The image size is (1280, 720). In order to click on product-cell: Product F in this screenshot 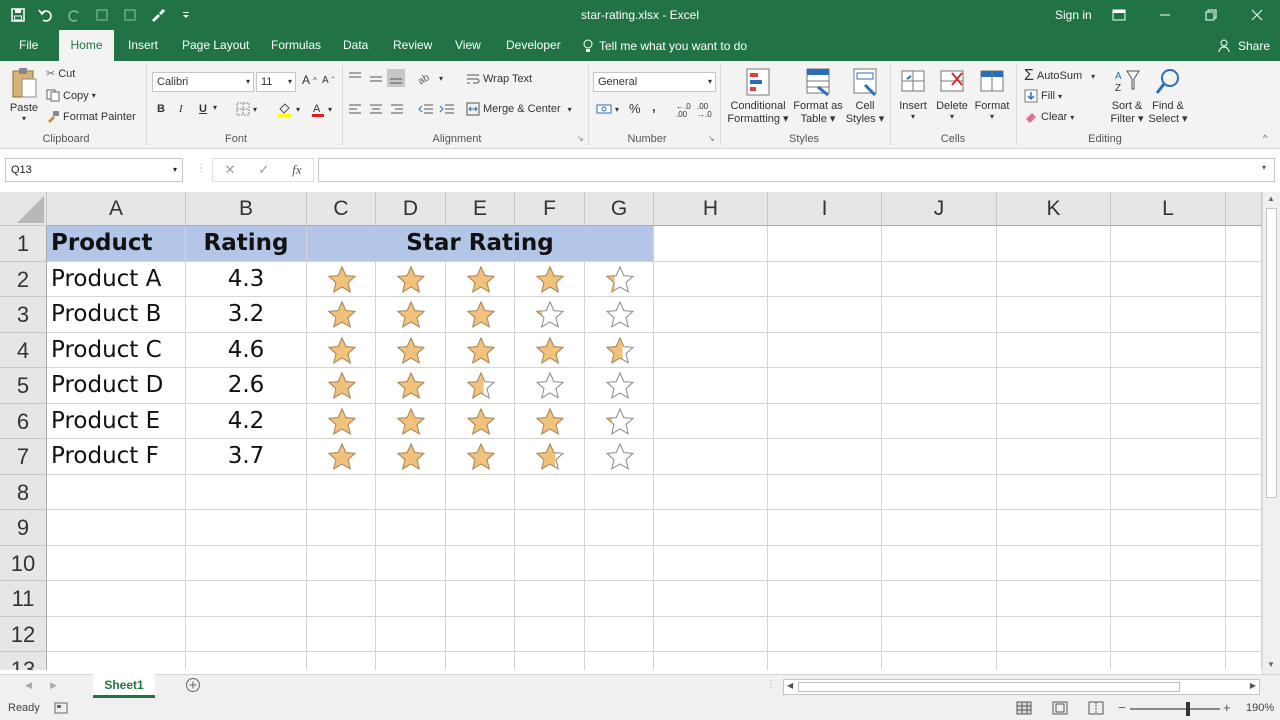, I will do `click(116, 457)`.